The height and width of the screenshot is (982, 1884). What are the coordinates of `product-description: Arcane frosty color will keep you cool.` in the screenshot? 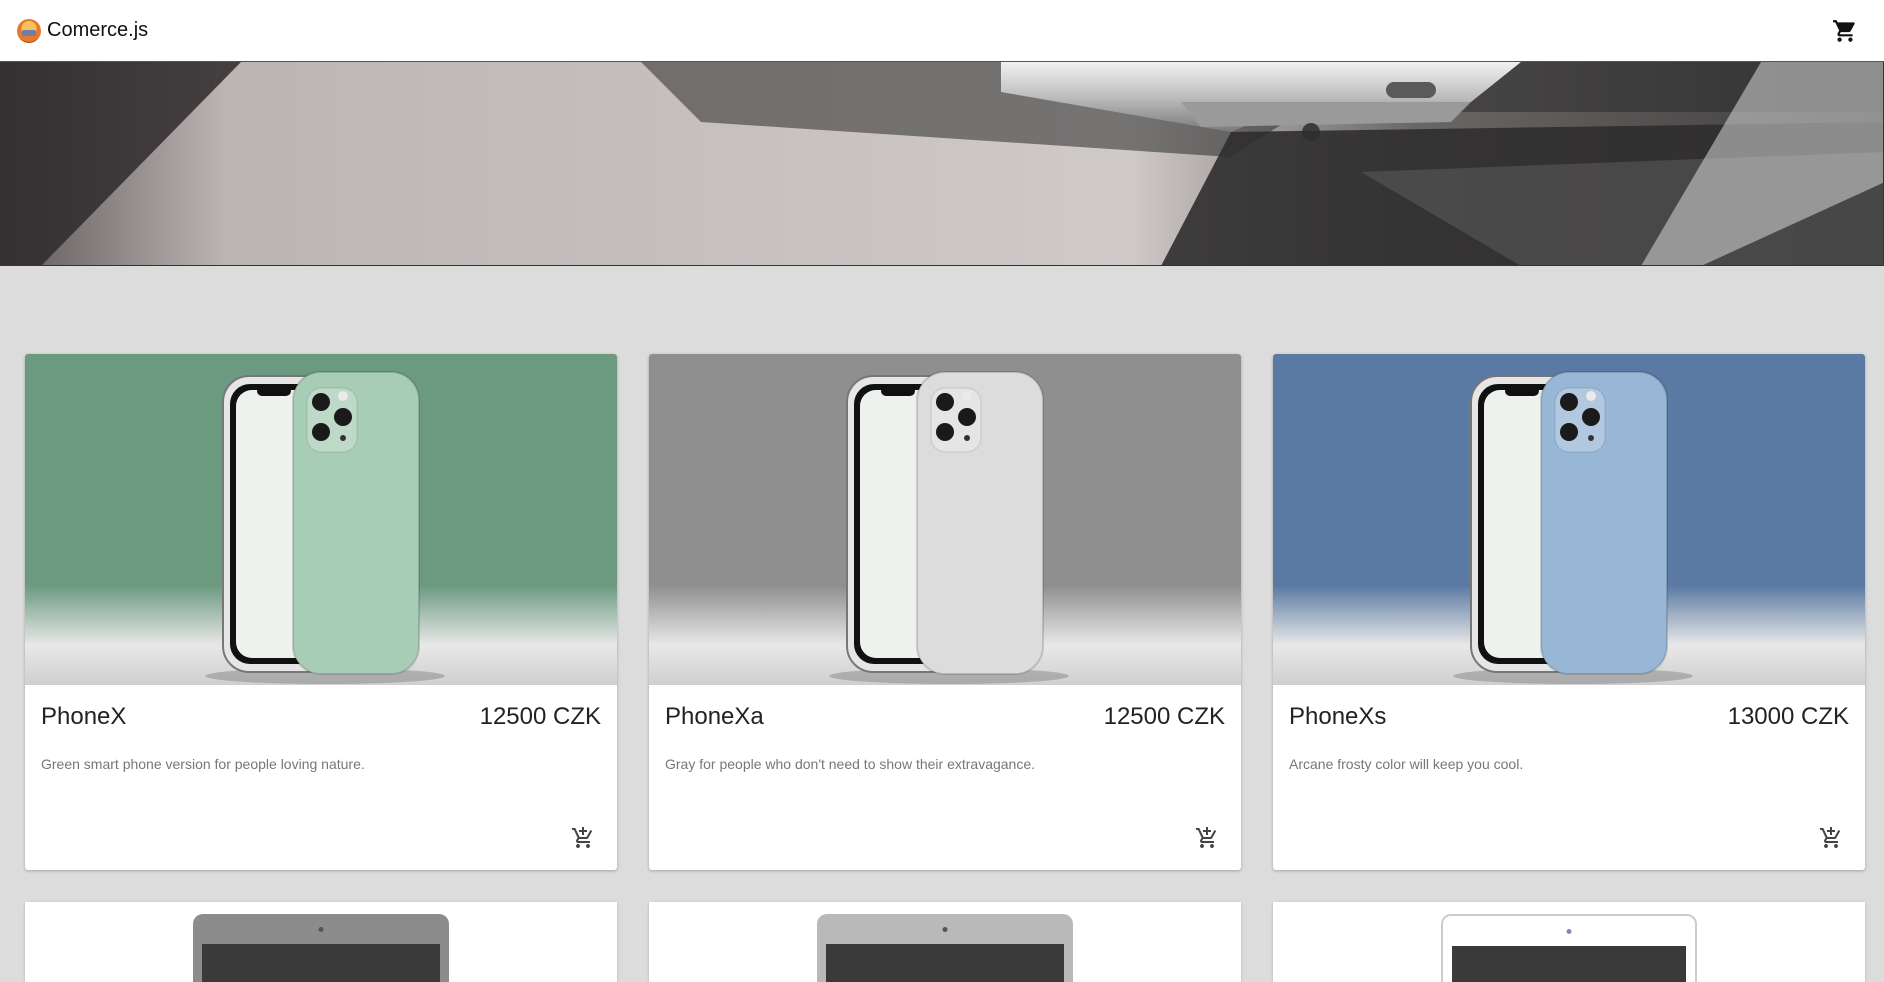 It's located at (1406, 764).